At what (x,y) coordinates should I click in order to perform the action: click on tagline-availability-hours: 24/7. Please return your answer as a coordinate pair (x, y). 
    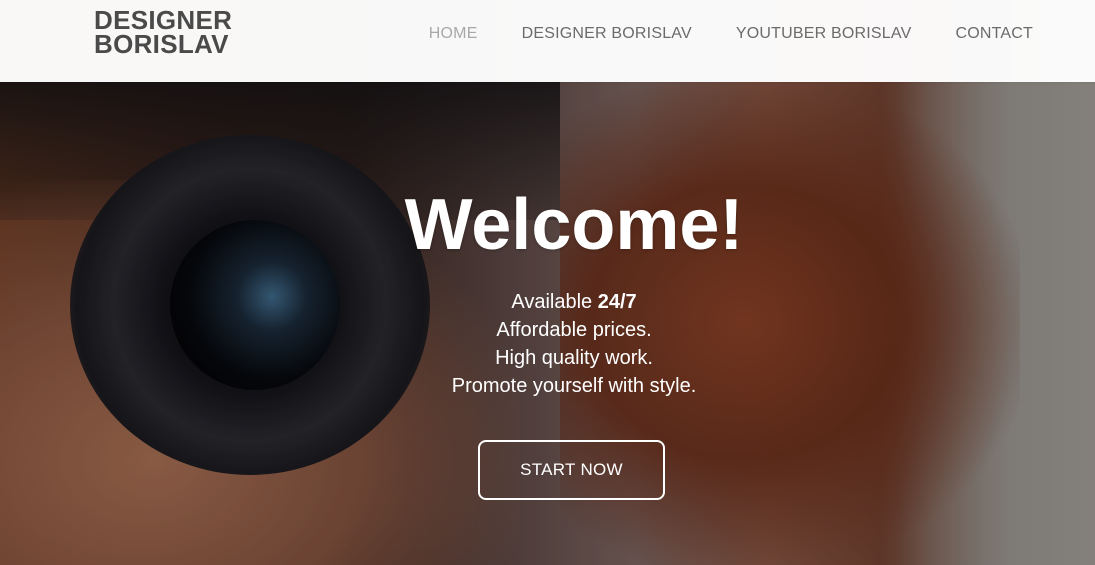
    Looking at the image, I should click on (617, 302).